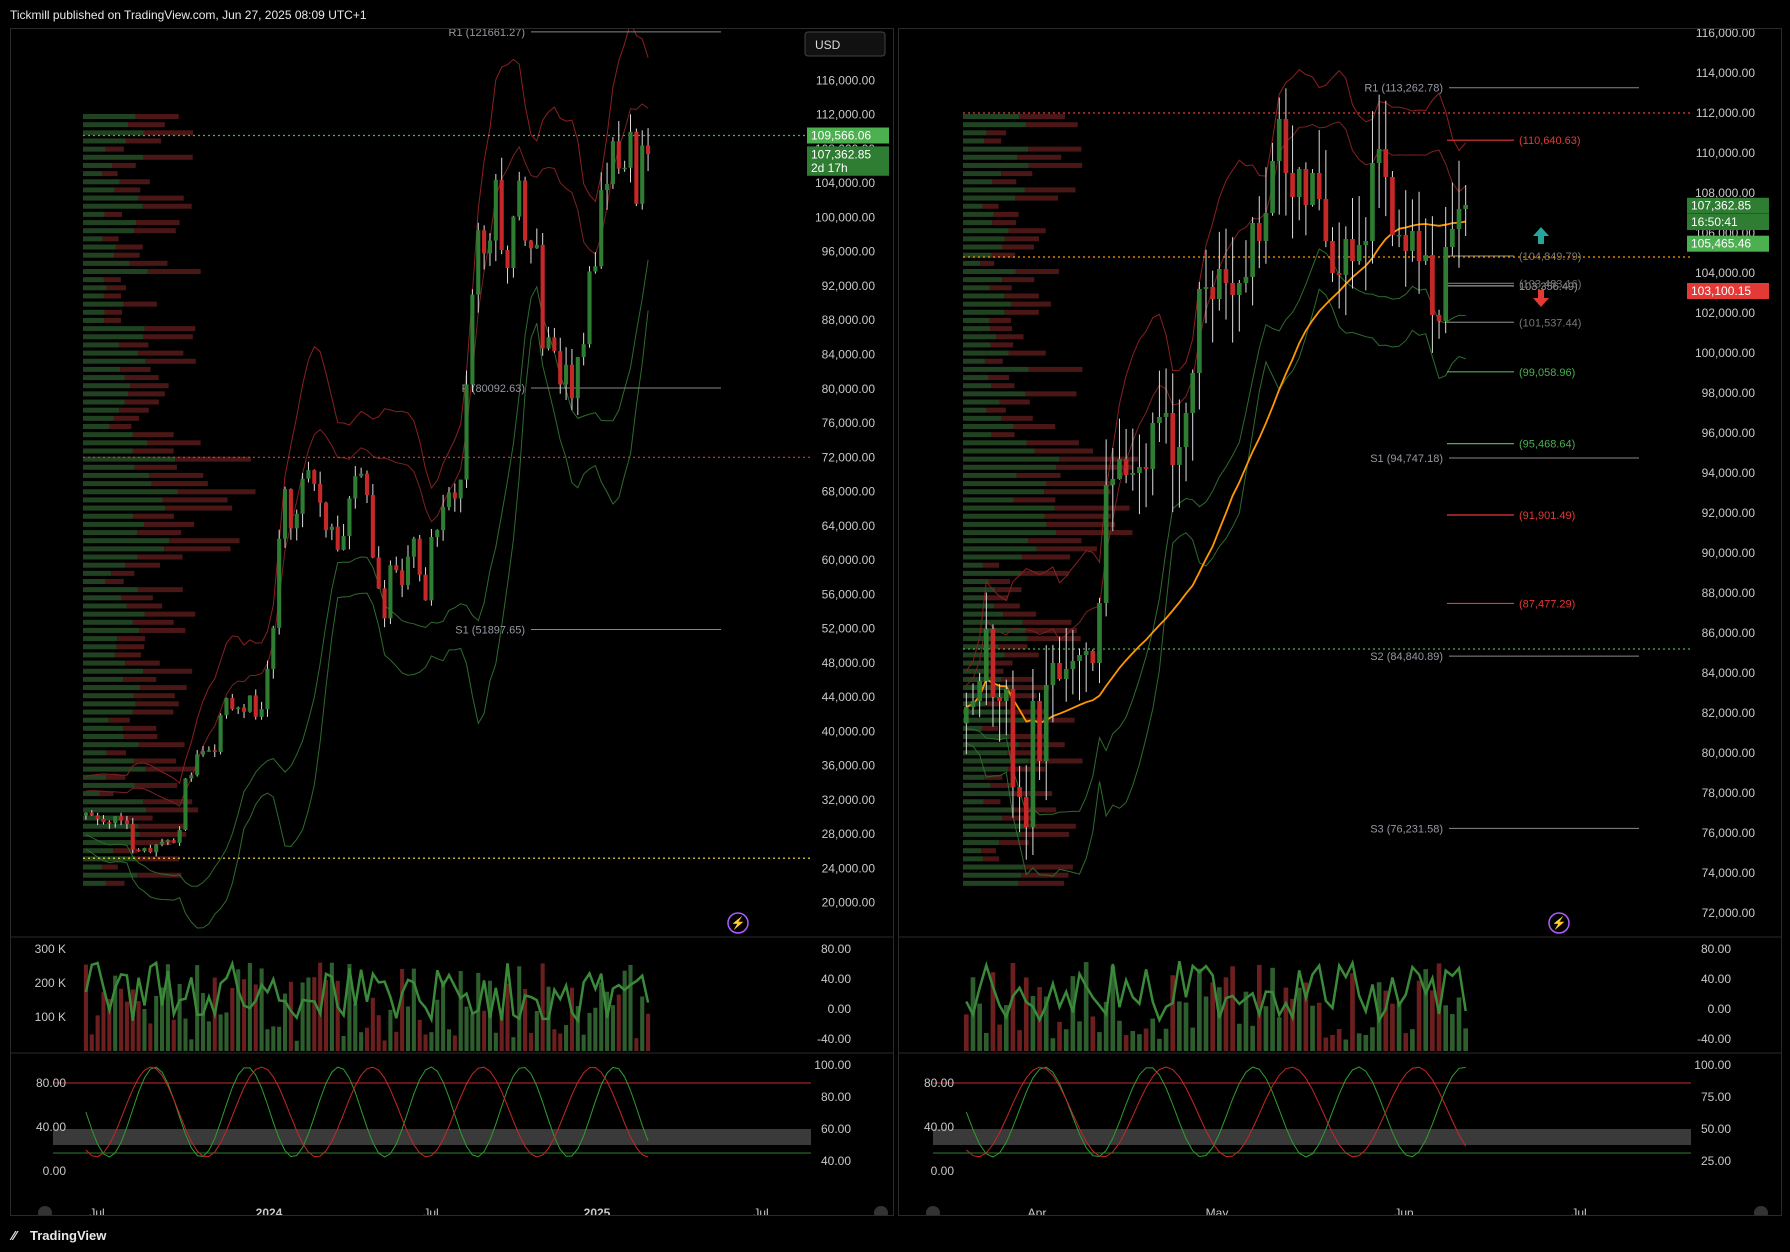 This screenshot has width=1790, height=1252. I want to click on pivot-label: S1 (94,747.18), so click(1406, 459).